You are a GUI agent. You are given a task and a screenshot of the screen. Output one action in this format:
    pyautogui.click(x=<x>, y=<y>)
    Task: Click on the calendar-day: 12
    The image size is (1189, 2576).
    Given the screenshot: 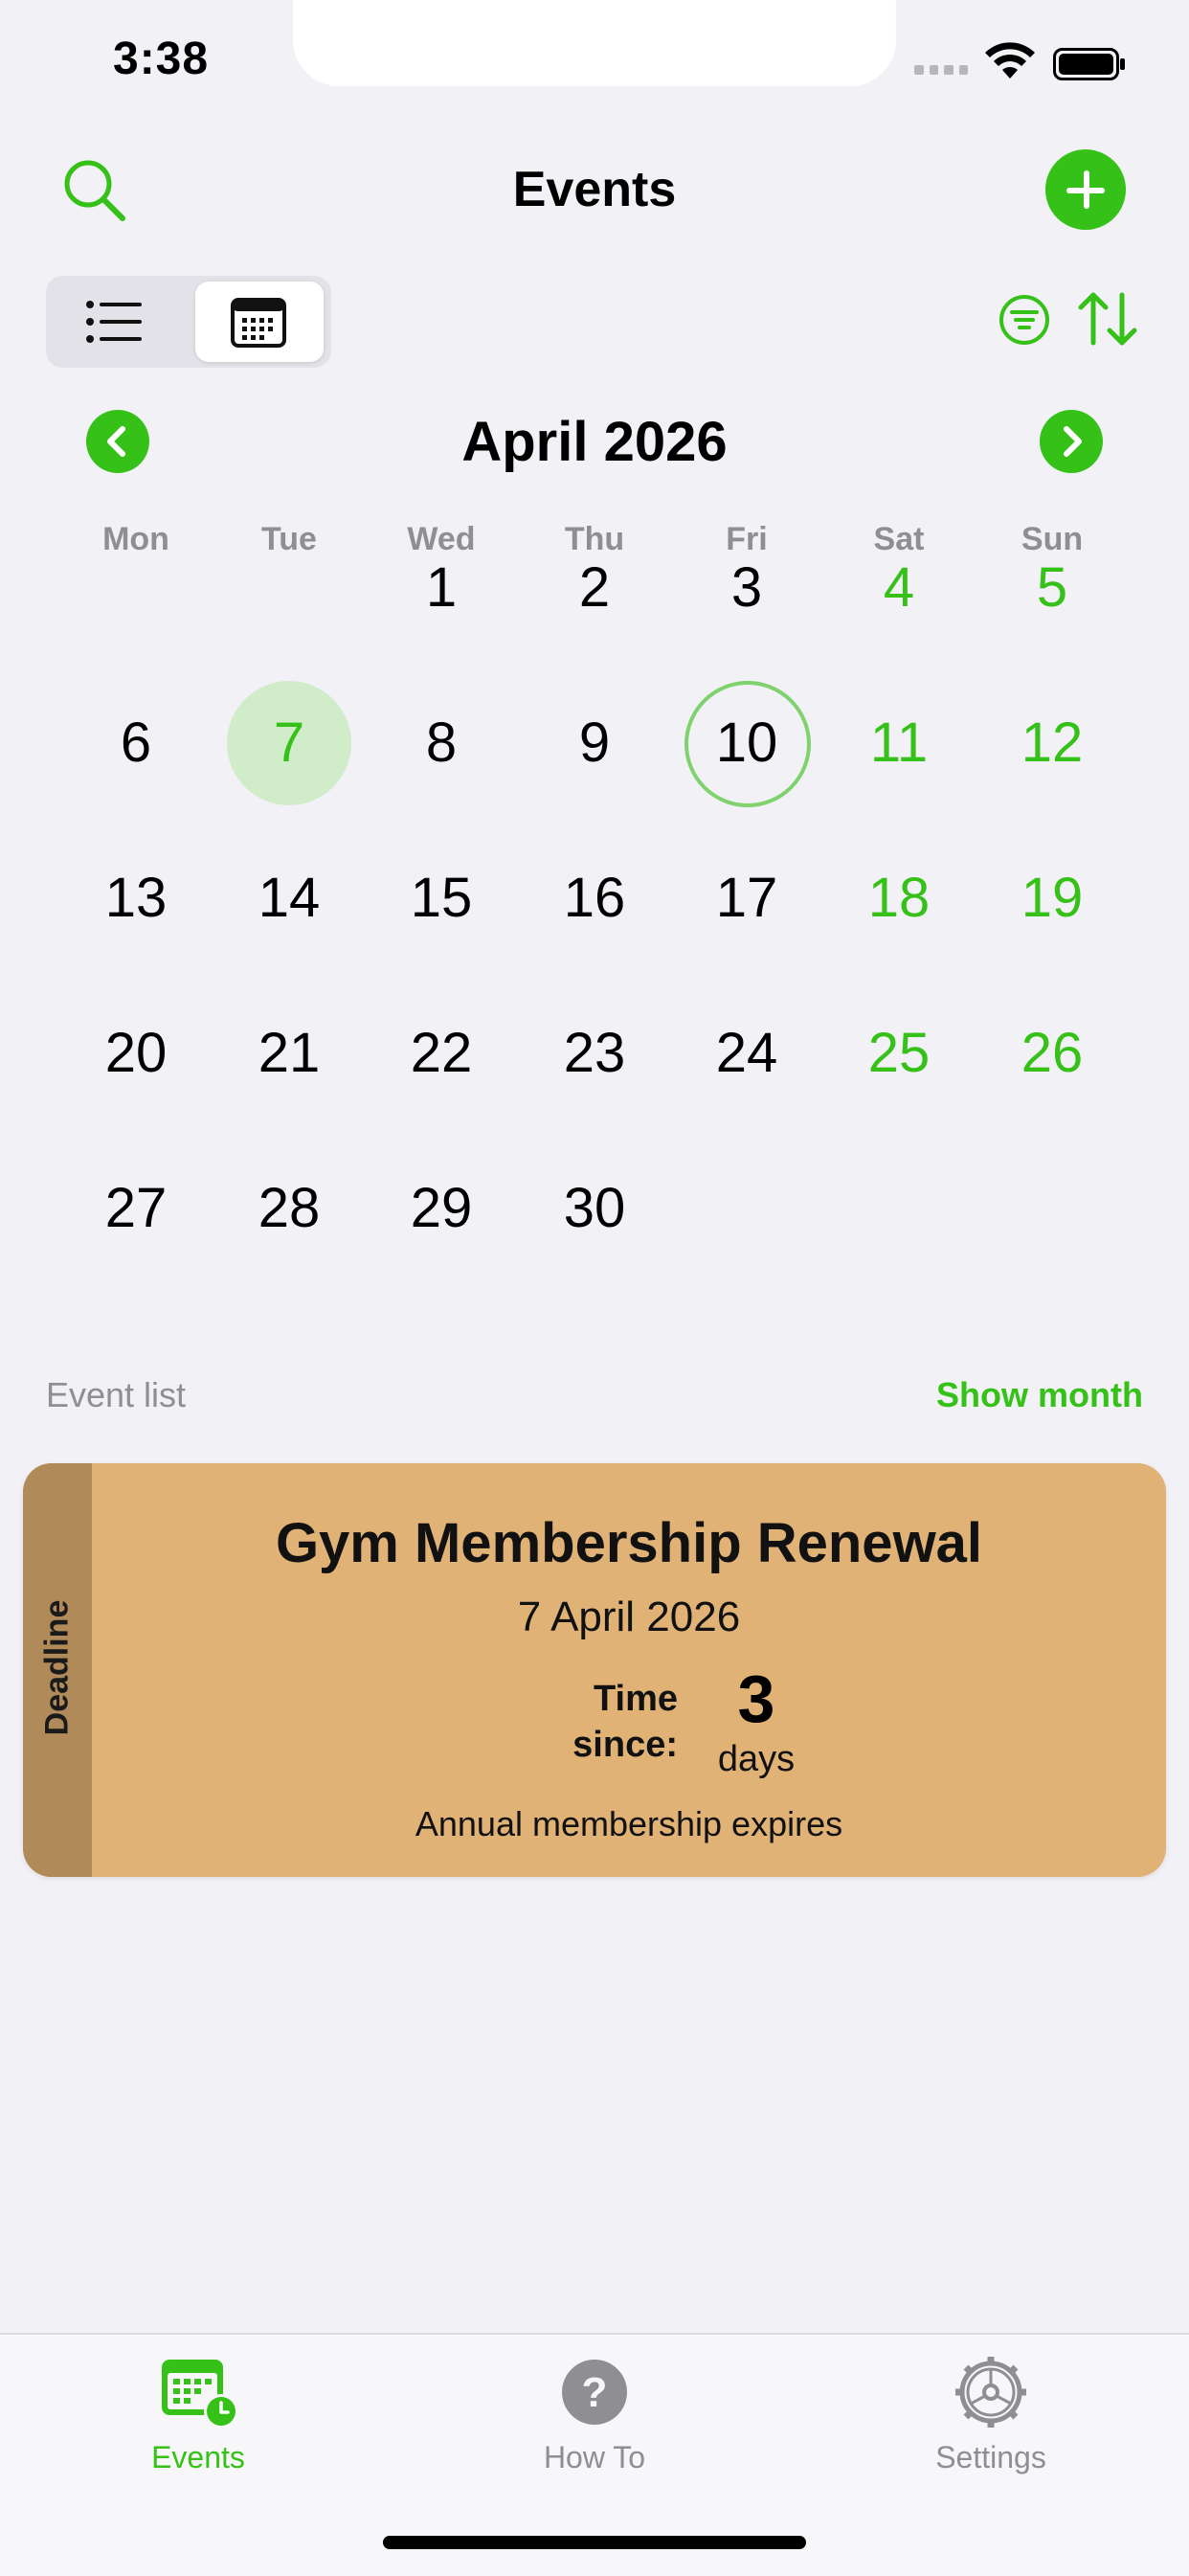 What is the action you would take?
    pyautogui.click(x=1052, y=743)
    